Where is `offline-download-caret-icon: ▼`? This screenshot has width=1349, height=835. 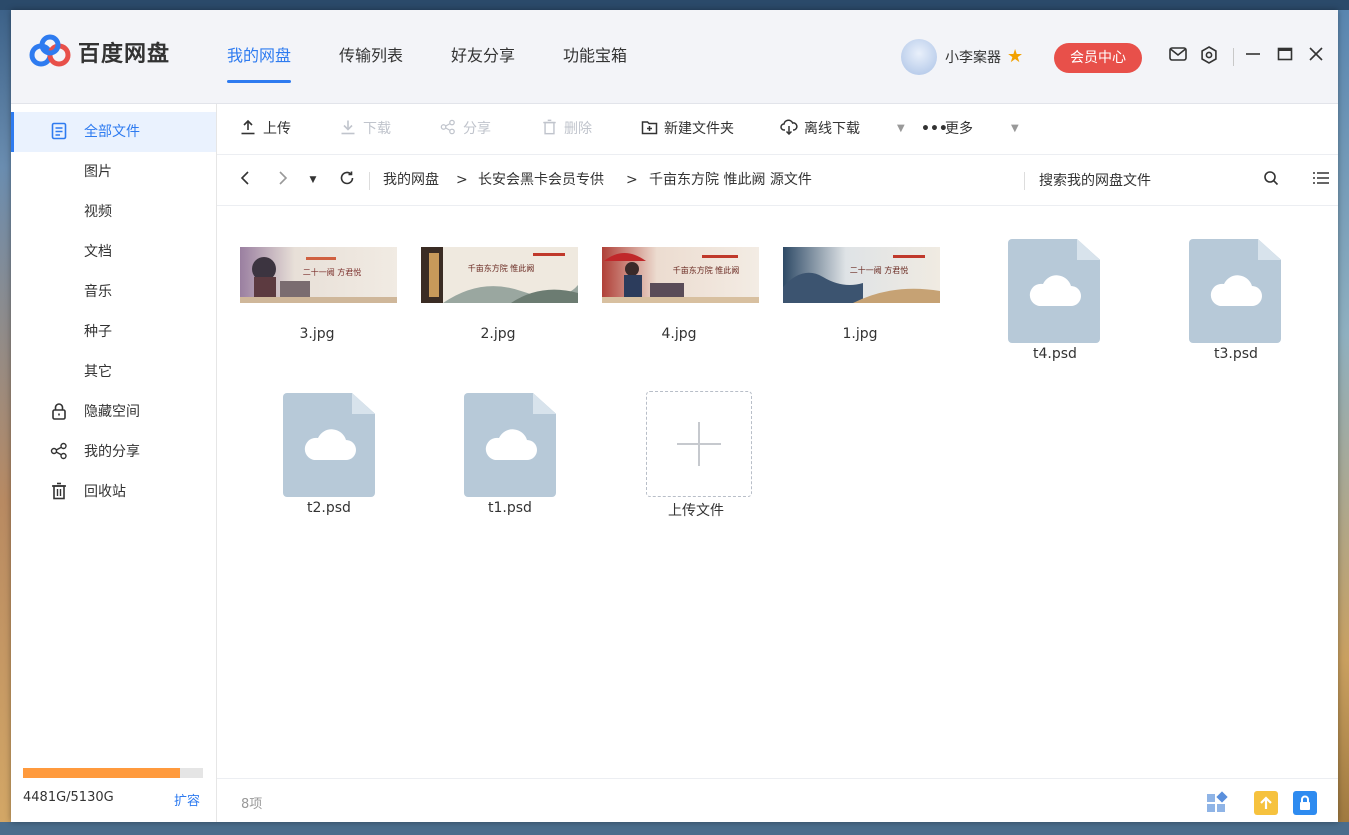 offline-download-caret-icon: ▼ is located at coordinates (901, 129).